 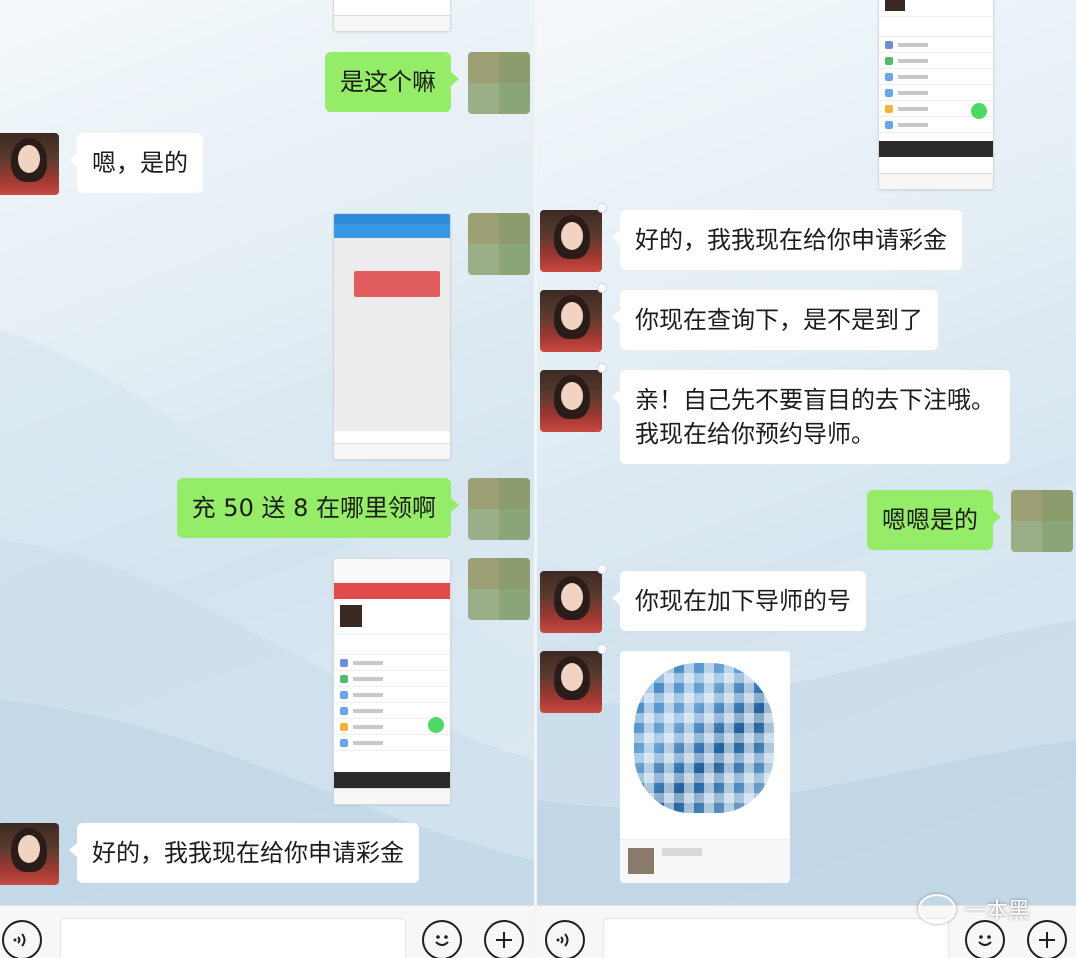 What do you see at coordinates (739, 601) in the screenshot?
I see `message-bubble-incoming: 你现在加下导师的号` at bounding box center [739, 601].